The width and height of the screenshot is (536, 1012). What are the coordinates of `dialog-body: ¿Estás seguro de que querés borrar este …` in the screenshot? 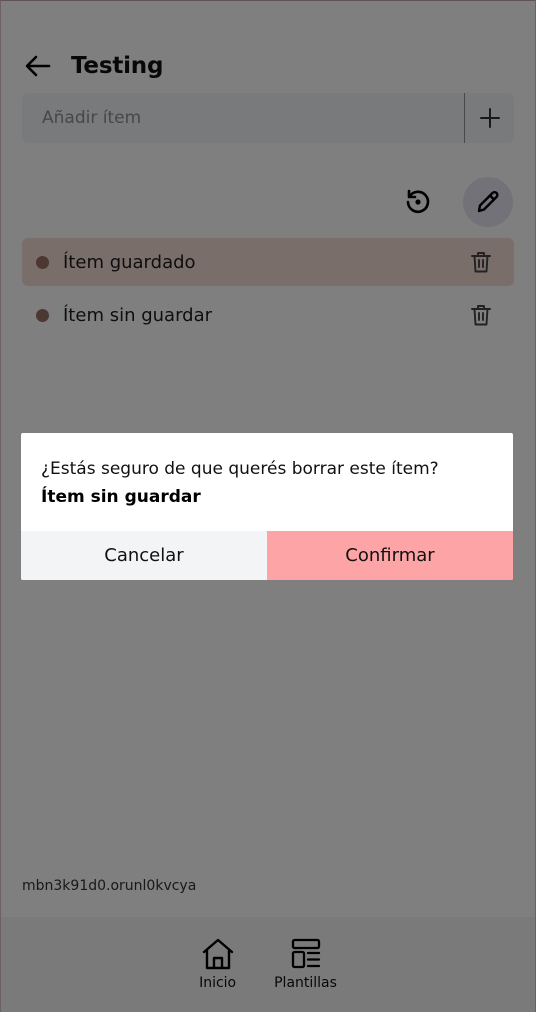 It's located at (267, 482).